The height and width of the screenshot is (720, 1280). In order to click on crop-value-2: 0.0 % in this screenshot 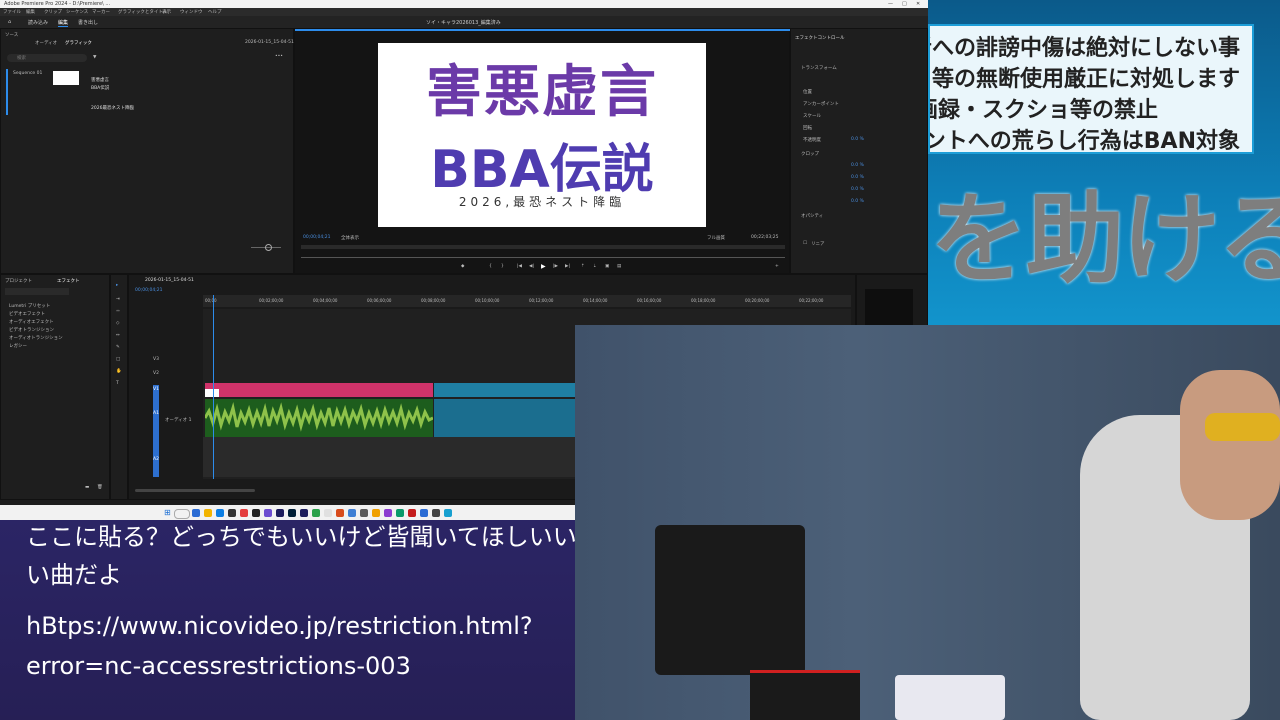, I will do `click(857, 177)`.